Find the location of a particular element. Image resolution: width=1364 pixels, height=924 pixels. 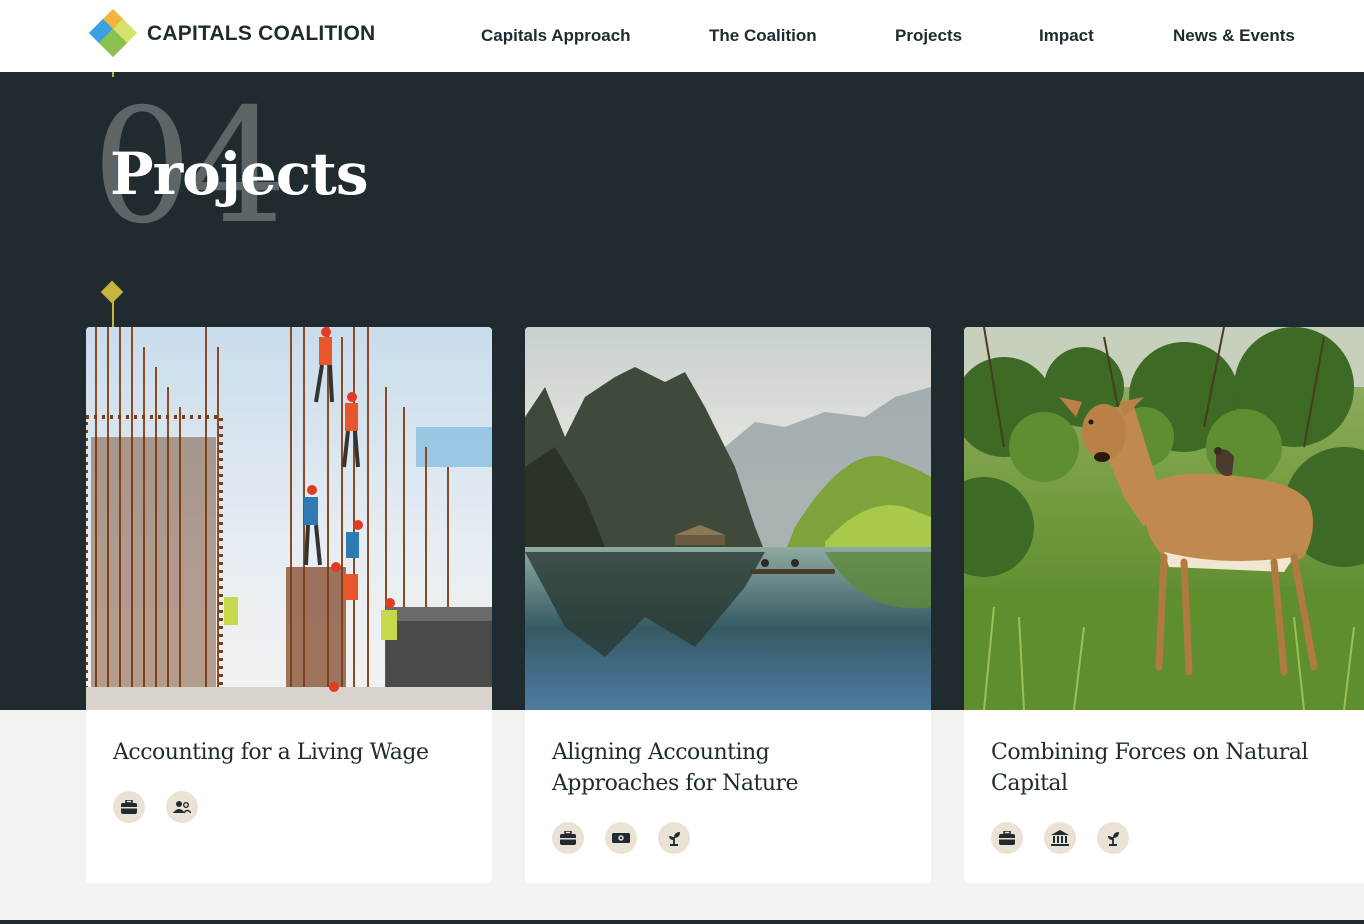

bank-icon is located at coordinates (1060, 838).